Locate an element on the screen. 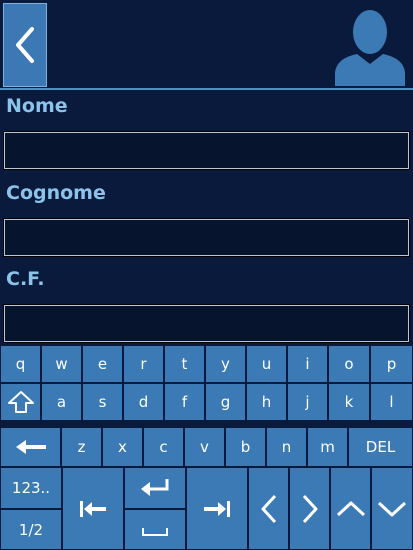 This screenshot has height=550, width=413. space-icon is located at coordinates (155, 531).